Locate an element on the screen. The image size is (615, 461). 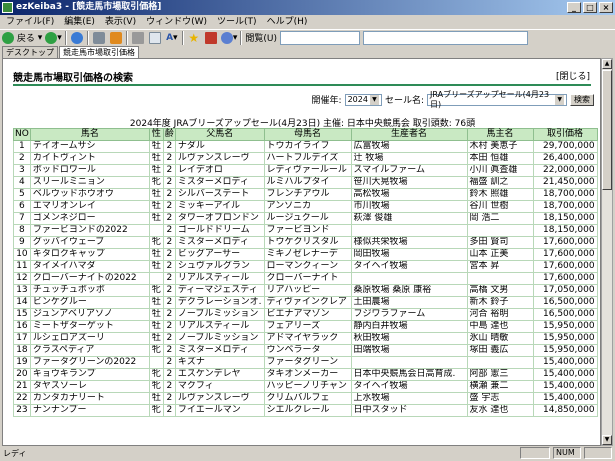
address-input is located at coordinates (445, 37).